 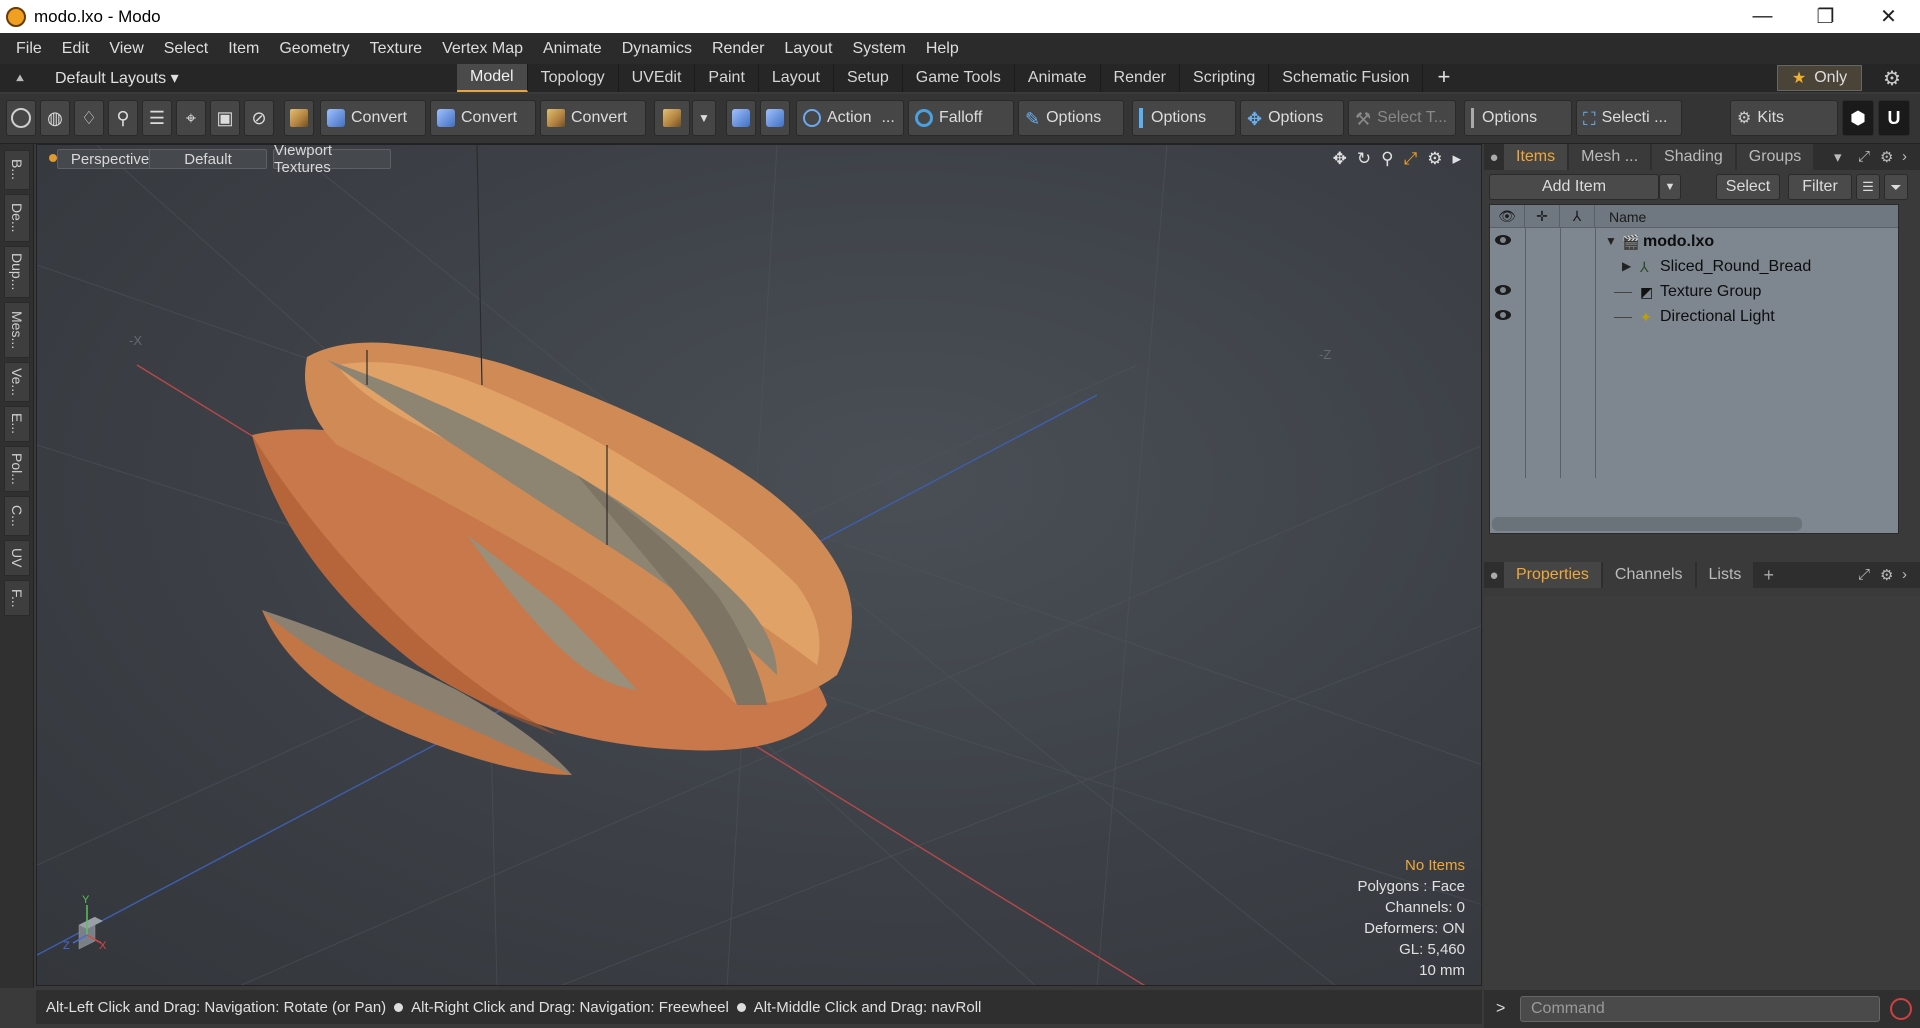 What do you see at coordinates (878, 49) in the screenshot?
I see `menu-system: System` at bounding box center [878, 49].